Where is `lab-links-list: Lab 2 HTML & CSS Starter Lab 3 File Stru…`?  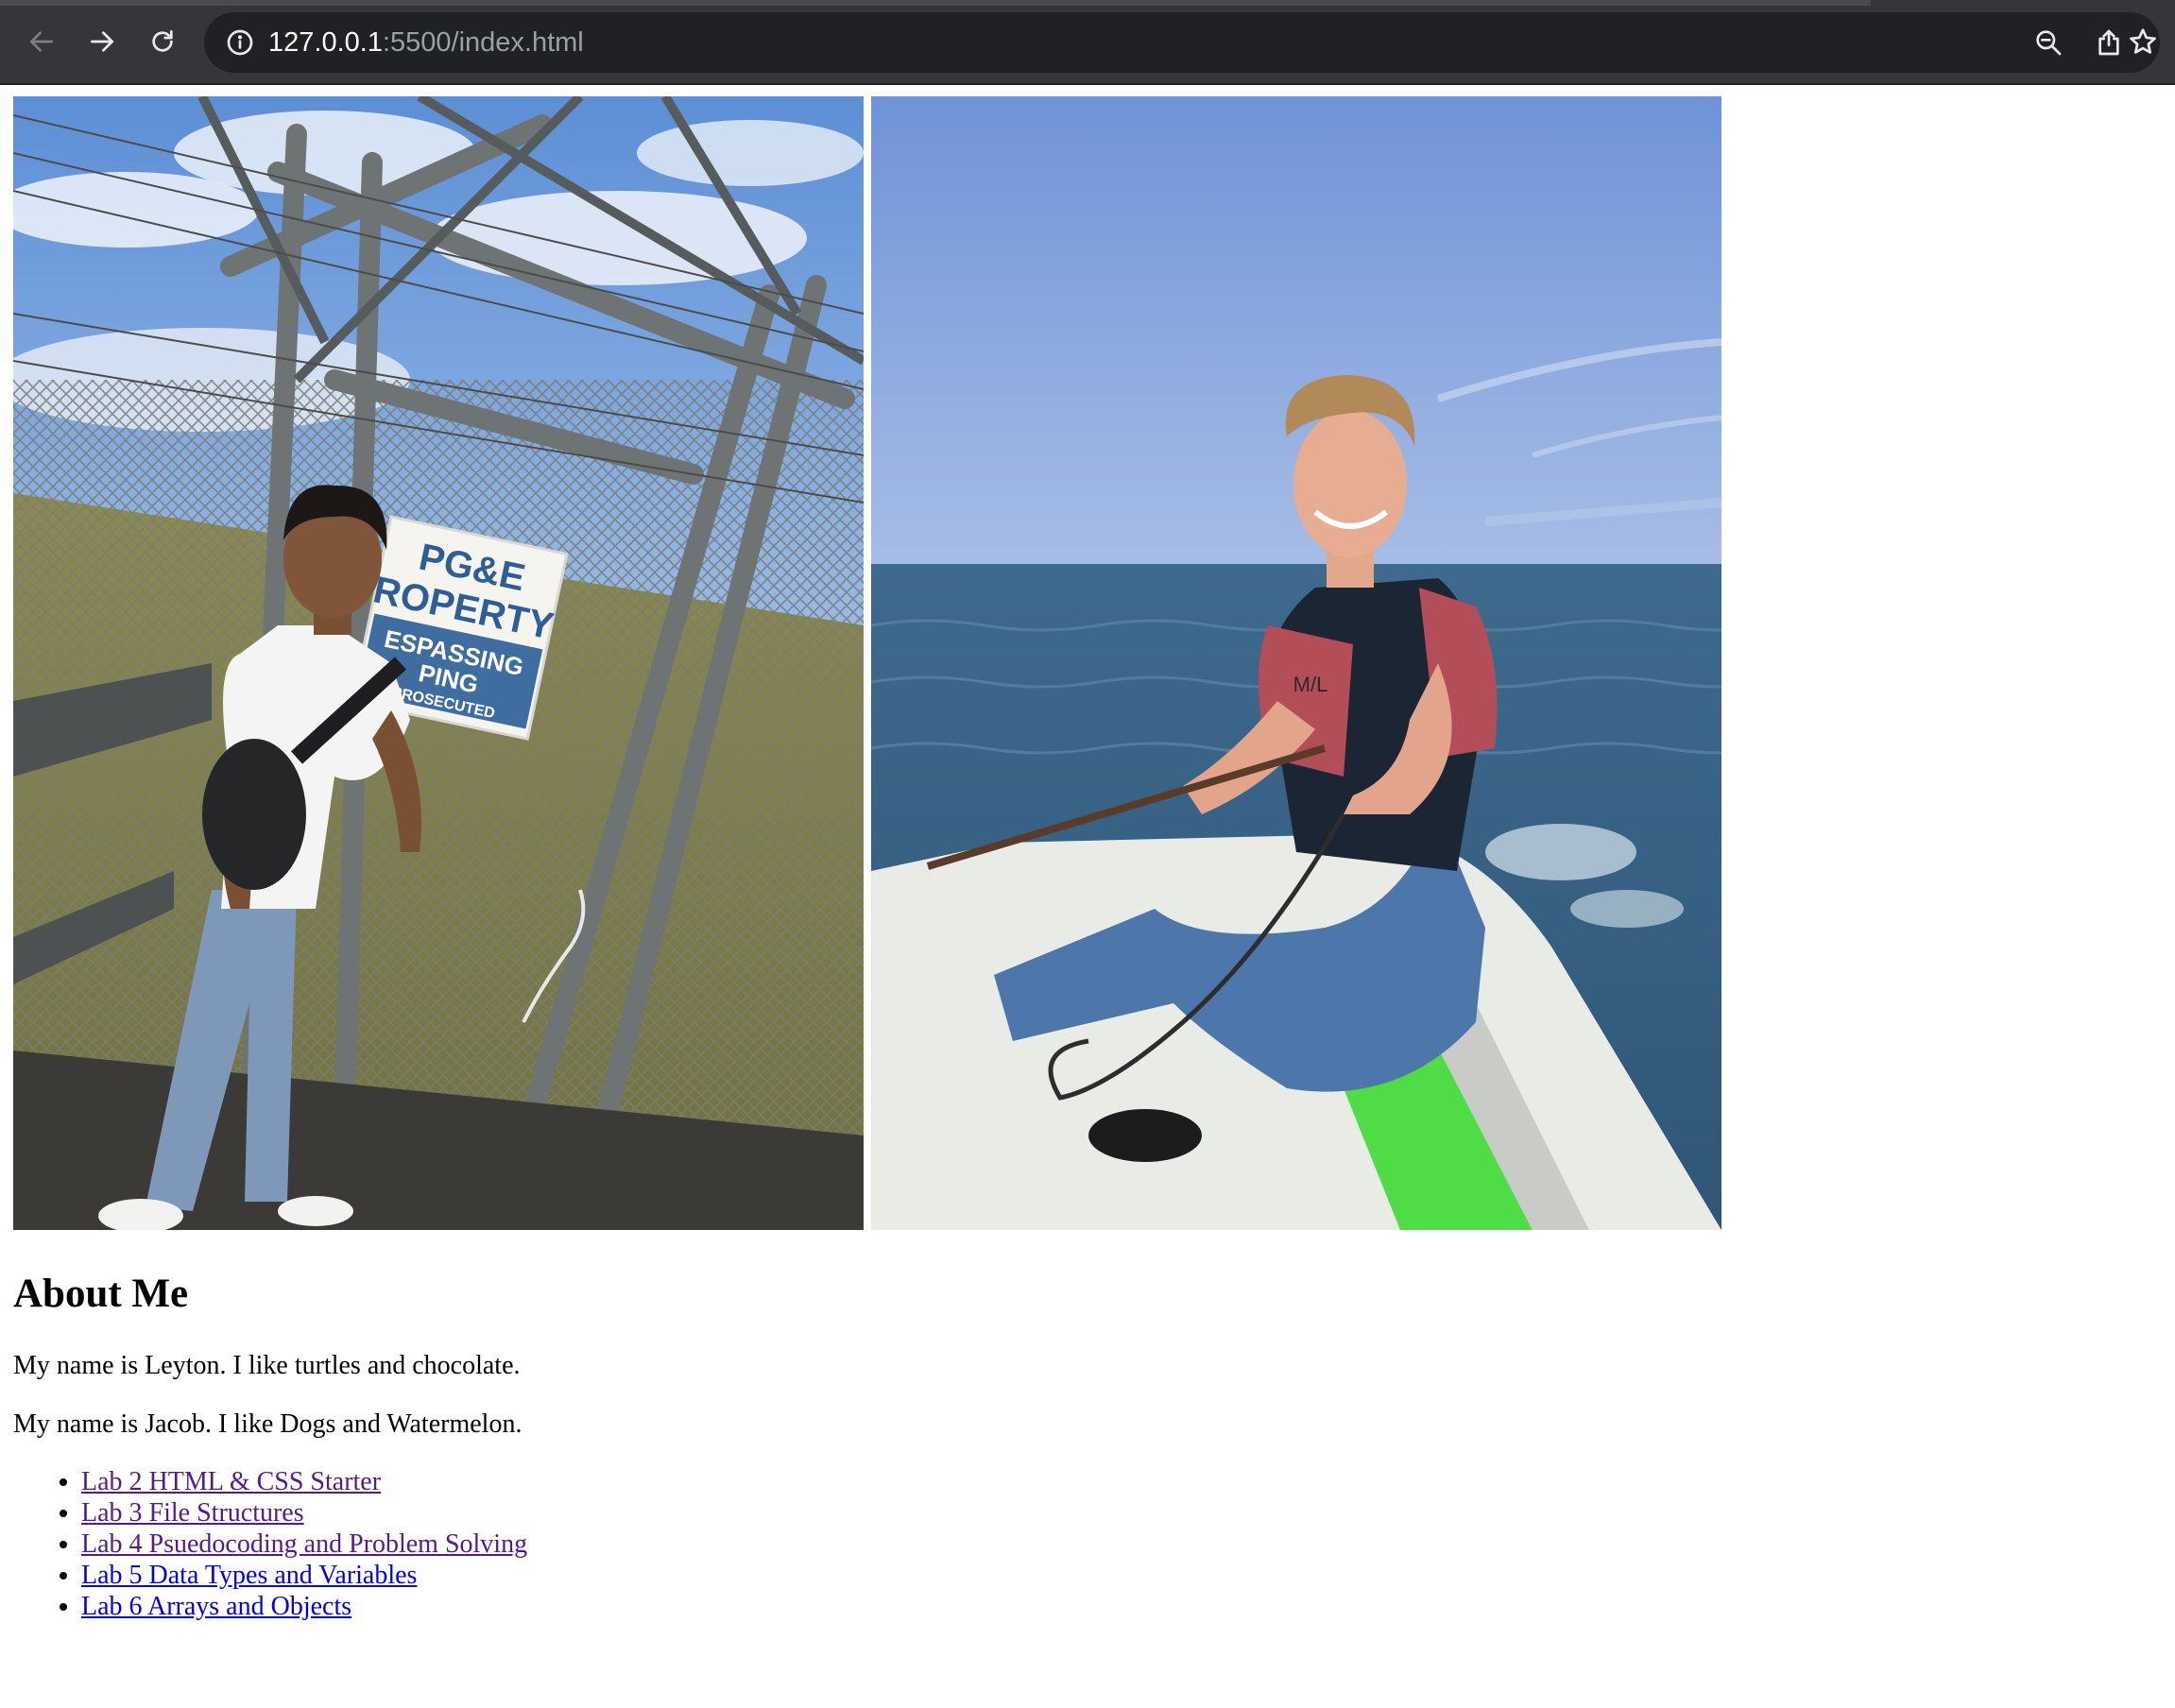 lab-links-list: Lab 2 HTML & CSS Starter Lab 3 File Stru… is located at coordinates (270, 1544).